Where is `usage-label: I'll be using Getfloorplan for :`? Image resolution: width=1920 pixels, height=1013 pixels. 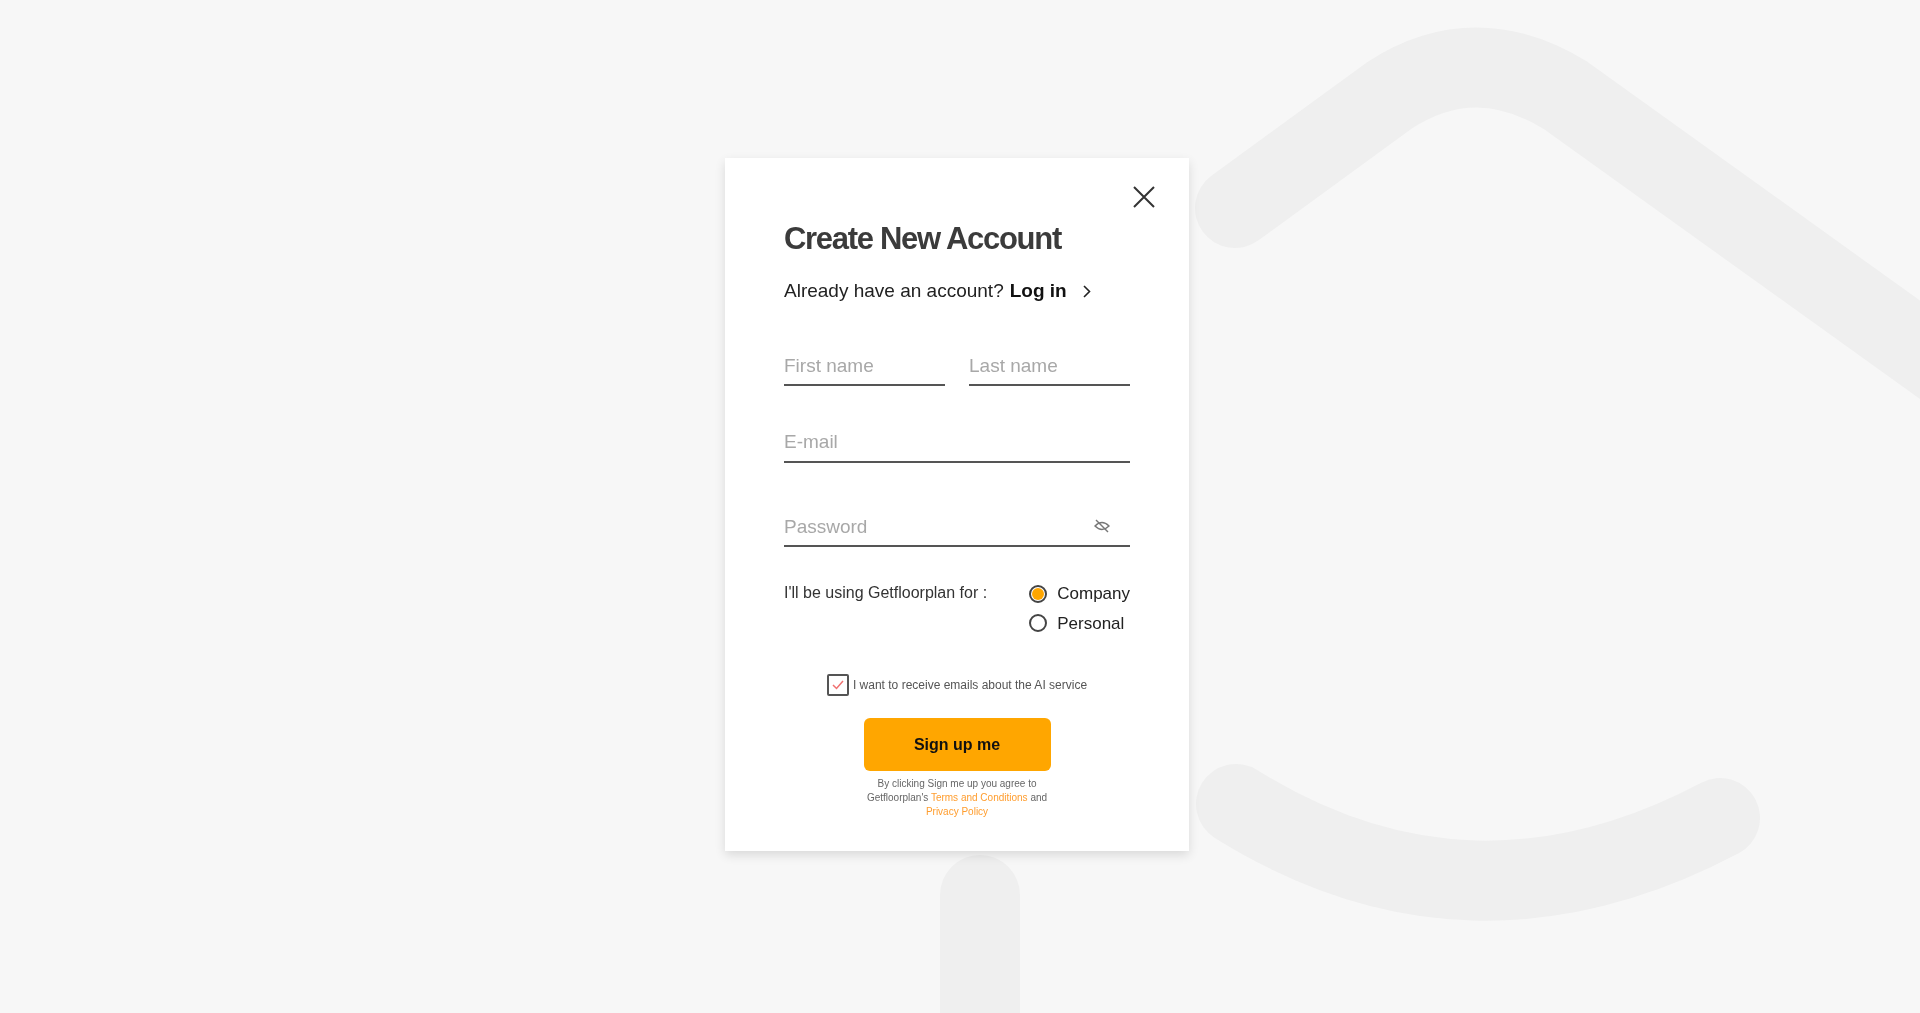
usage-label: I'll be using Getfloorplan for : is located at coordinates (886, 593).